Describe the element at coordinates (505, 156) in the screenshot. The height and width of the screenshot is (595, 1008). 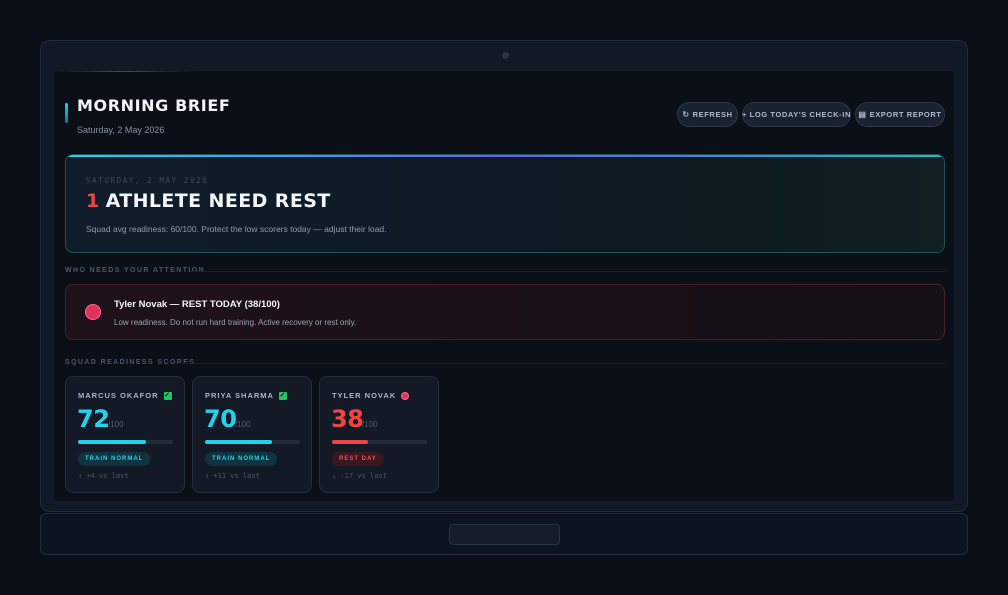
I see `hero-gradient-line` at that location.